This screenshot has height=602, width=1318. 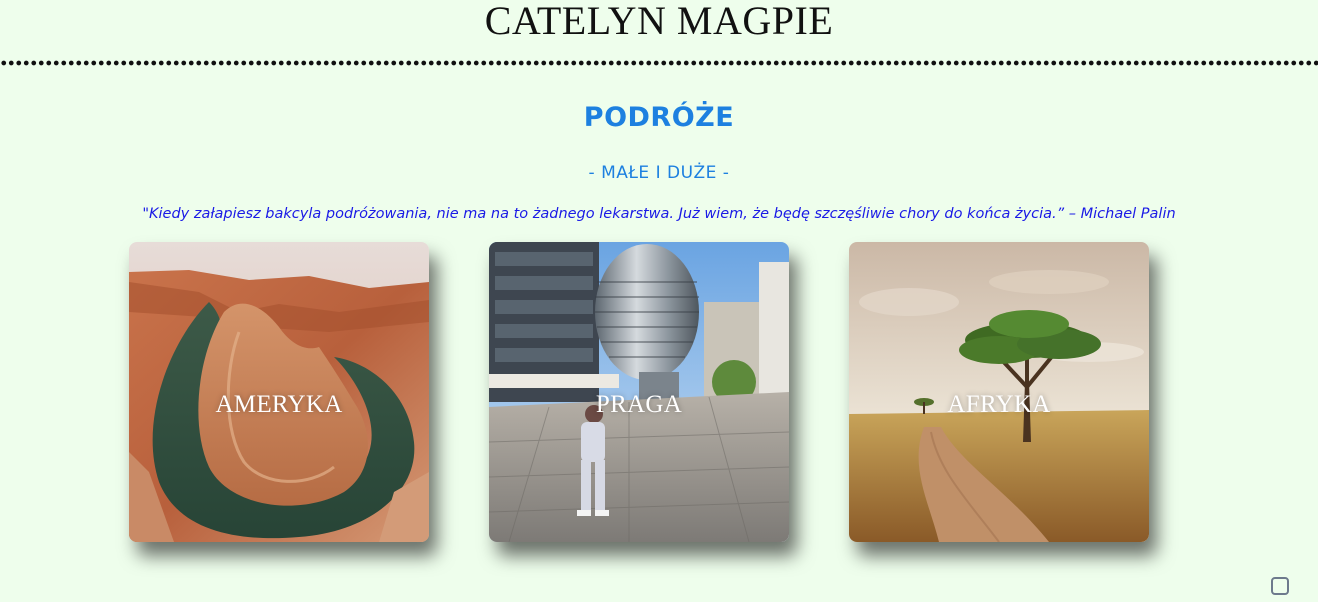 I want to click on card-label-africa: AFRYKA, so click(x=999, y=404).